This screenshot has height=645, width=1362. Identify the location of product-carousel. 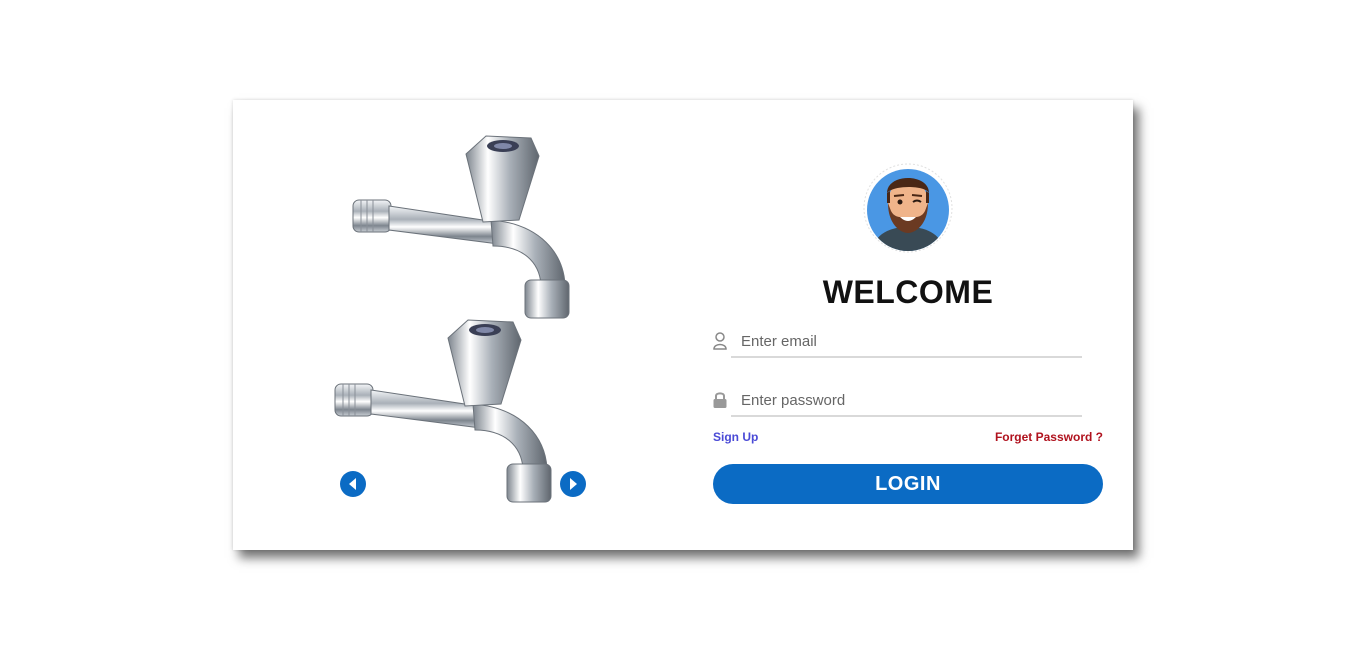
(463, 320).